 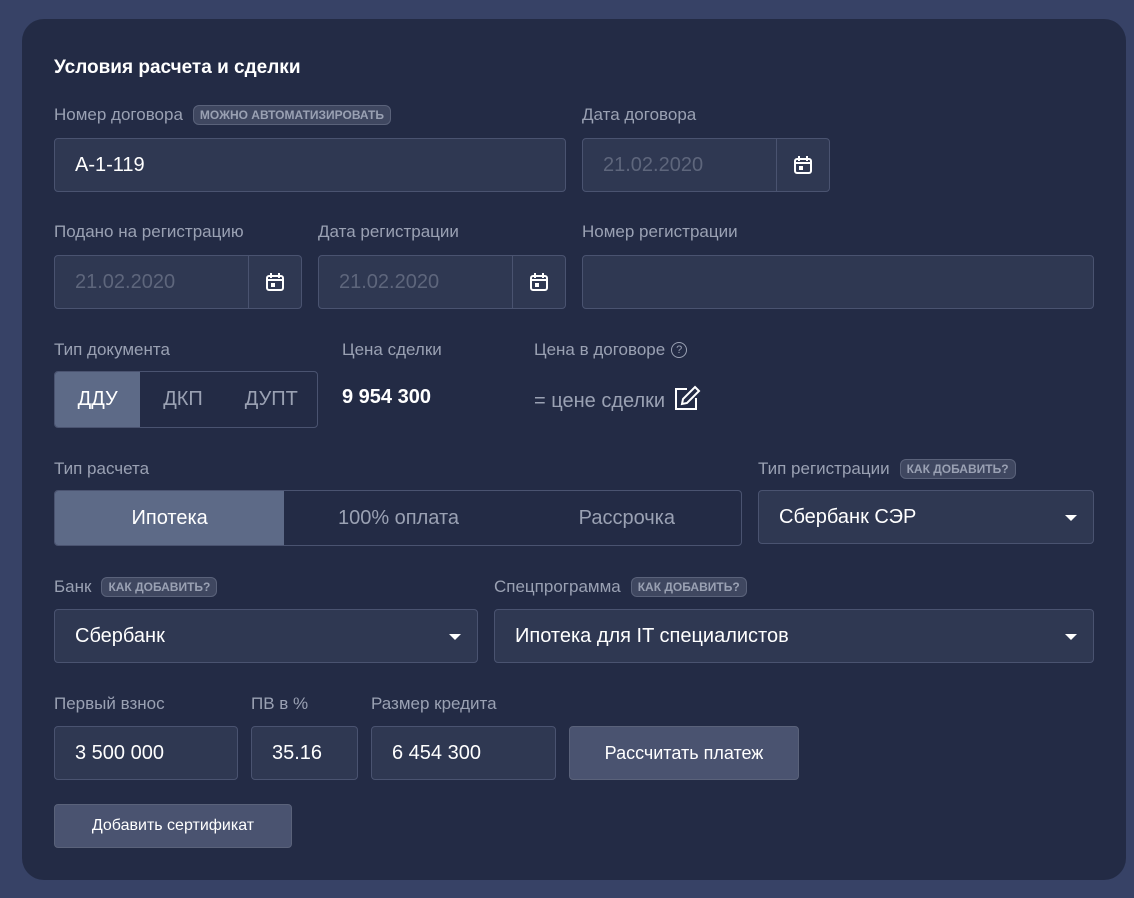 I want to click on doc-type-ddu: ДДУ, so click(x=98, y=399).